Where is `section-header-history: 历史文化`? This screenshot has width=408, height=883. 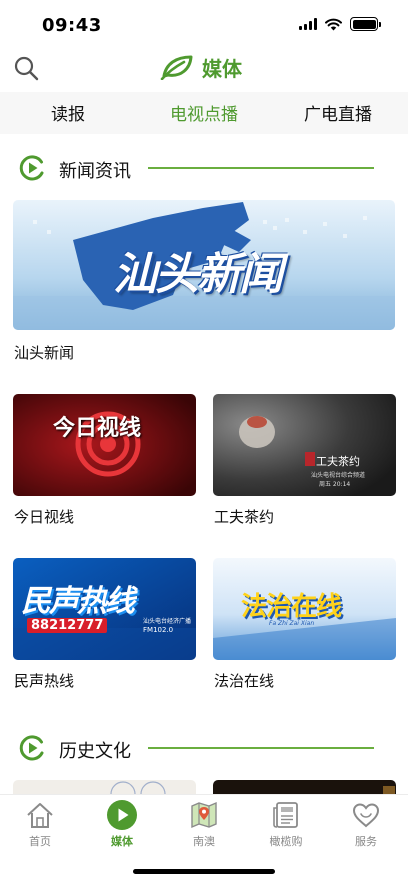
section-header-history: 历史文化 is located at coordinates (204, 748).